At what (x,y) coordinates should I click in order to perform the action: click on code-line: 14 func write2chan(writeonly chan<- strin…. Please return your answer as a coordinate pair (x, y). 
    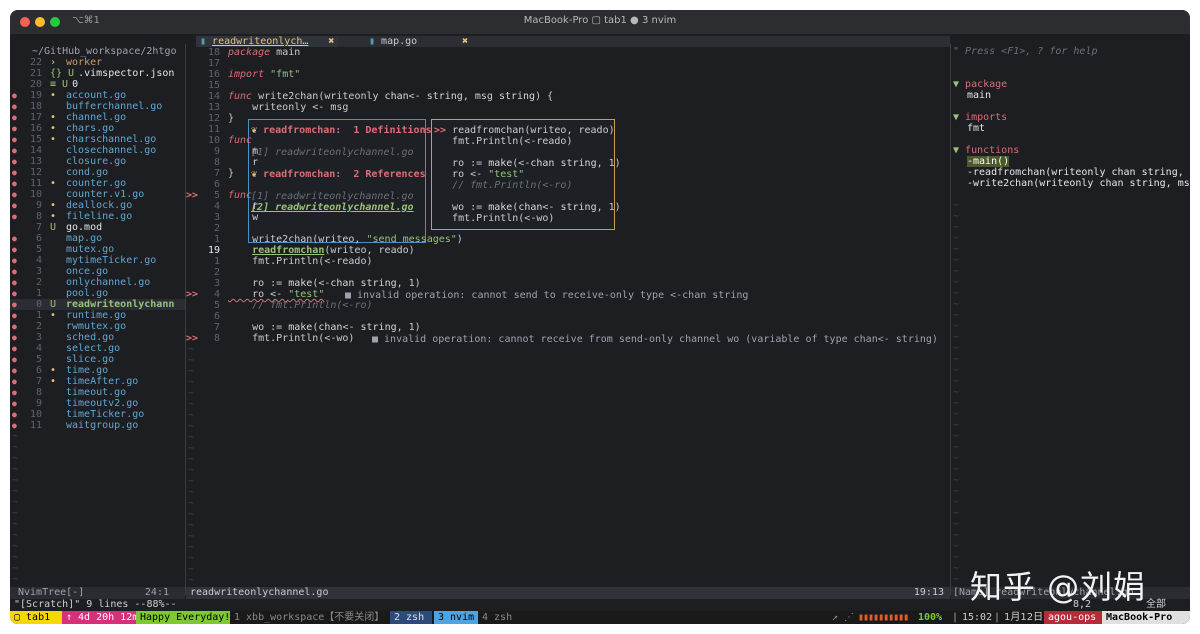
    Looking at the image, I should click on (568, 96).